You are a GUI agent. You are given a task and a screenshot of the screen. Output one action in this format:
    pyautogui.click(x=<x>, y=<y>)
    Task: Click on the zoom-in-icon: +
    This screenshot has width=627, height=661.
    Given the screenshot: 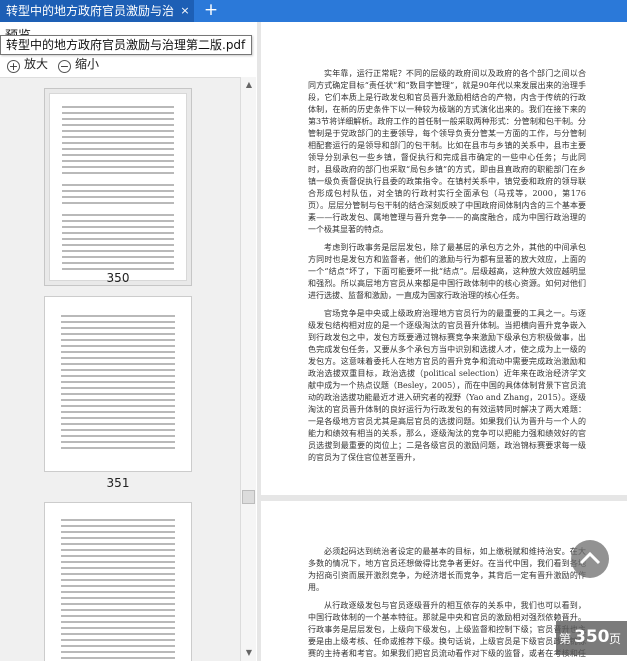 What is the action you would take?
    pyautogui.click(x=13, y=66)
    